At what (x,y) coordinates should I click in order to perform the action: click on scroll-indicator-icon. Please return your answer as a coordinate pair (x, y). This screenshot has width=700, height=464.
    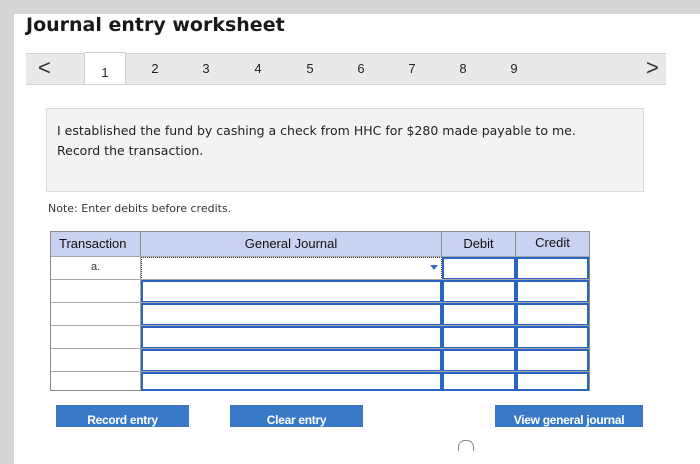
    Looking at the image, I should click on (466, 445).